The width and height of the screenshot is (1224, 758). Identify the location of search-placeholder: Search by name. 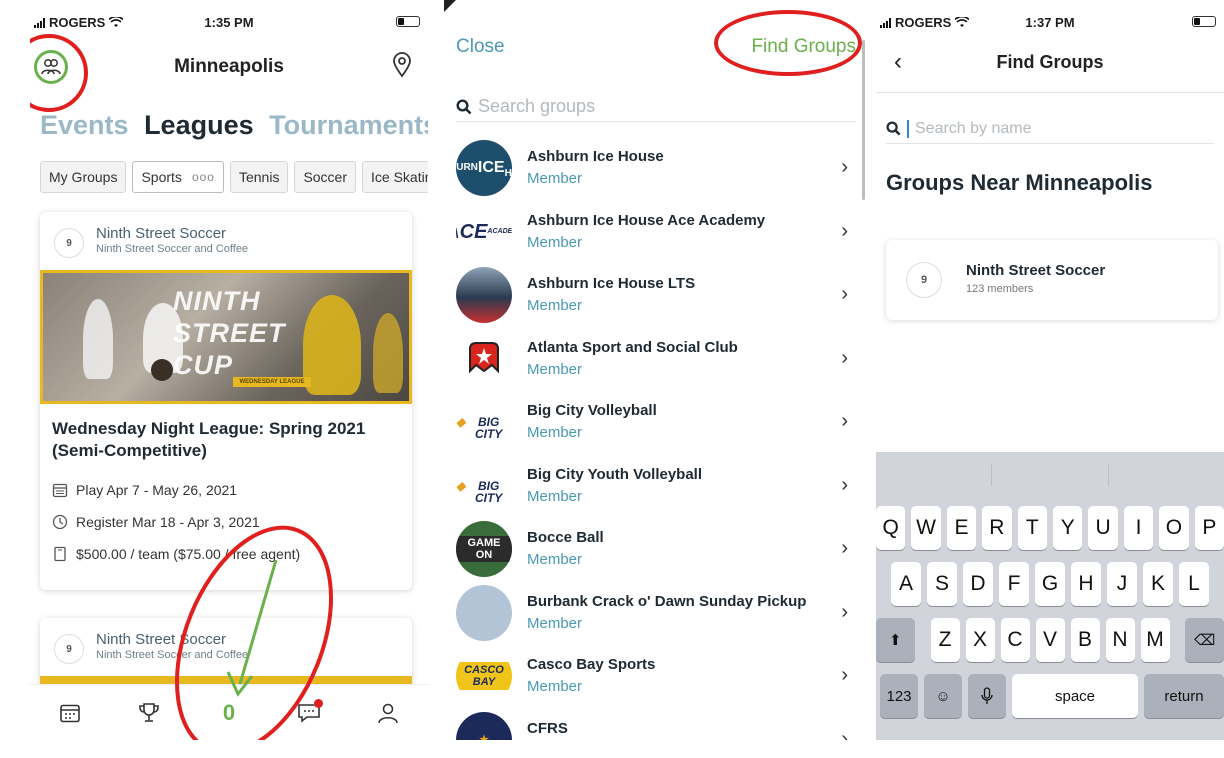
(973, 128).